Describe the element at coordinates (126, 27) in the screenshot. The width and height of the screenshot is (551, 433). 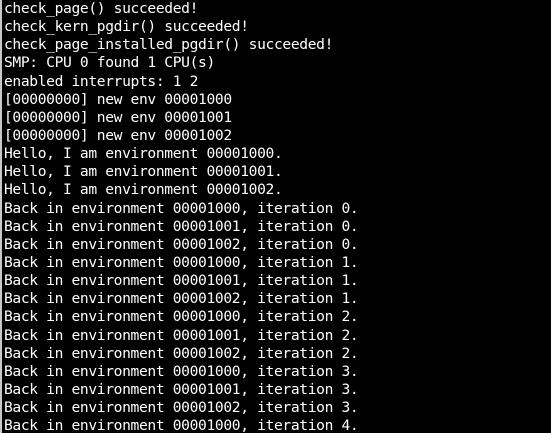
I see `output-line: check_kern_pgdir() succeeded!` at that location.